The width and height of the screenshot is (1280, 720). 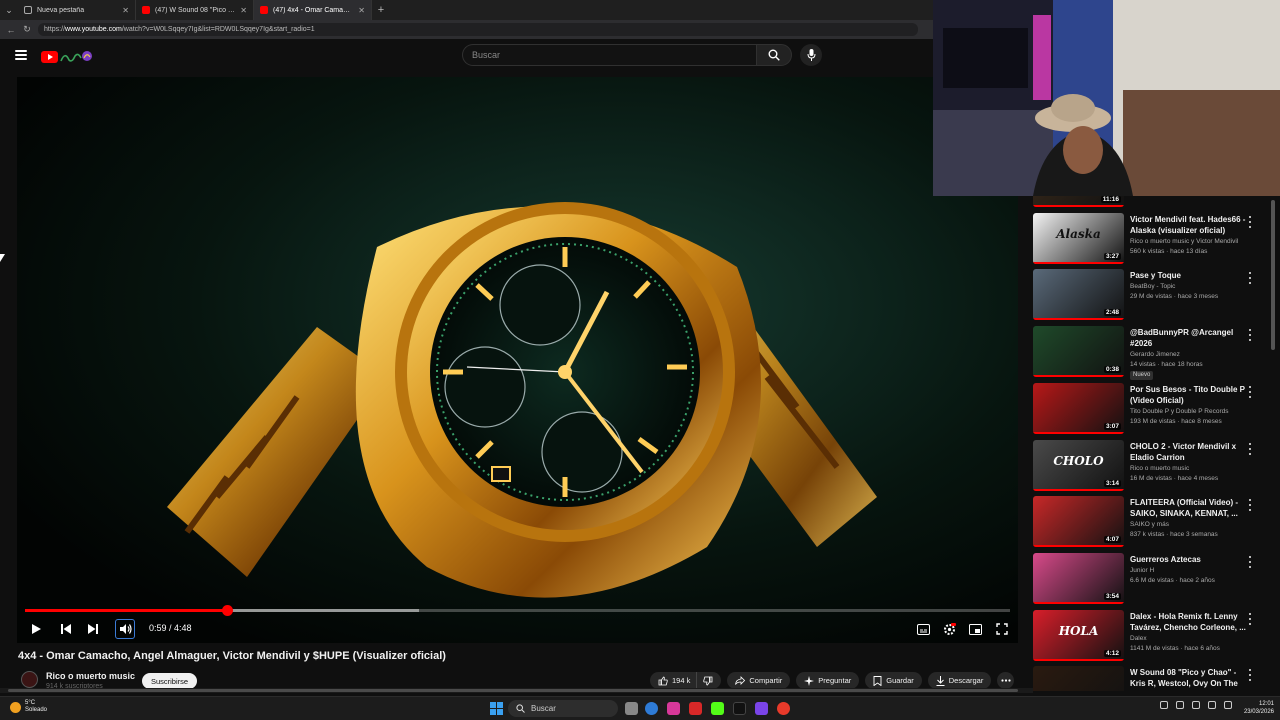 What do you see at coordinates (381, 10) in the screenshot?
I see `new-tab-button: +` at bounding box center [381, 10].